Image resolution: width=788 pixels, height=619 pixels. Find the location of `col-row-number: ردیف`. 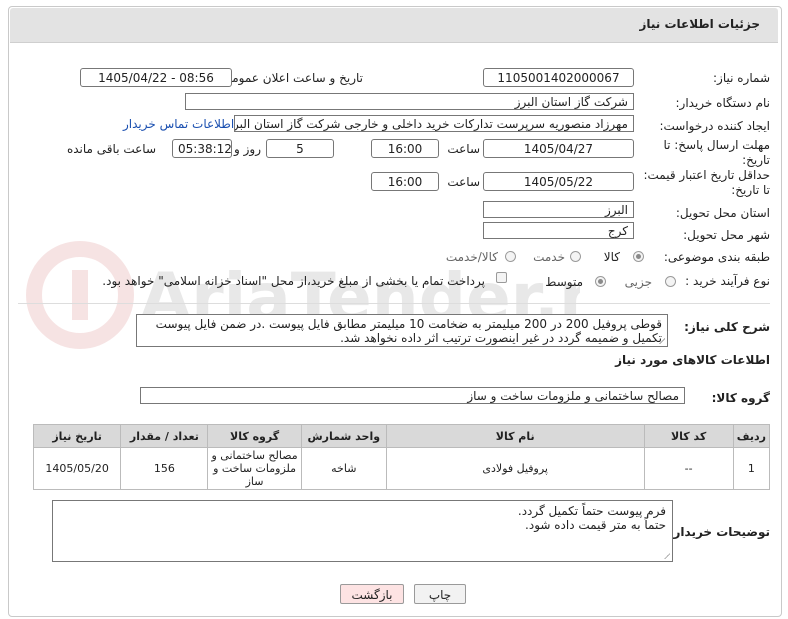

col-row-number: ردیف is located at coordinates (751, 436).